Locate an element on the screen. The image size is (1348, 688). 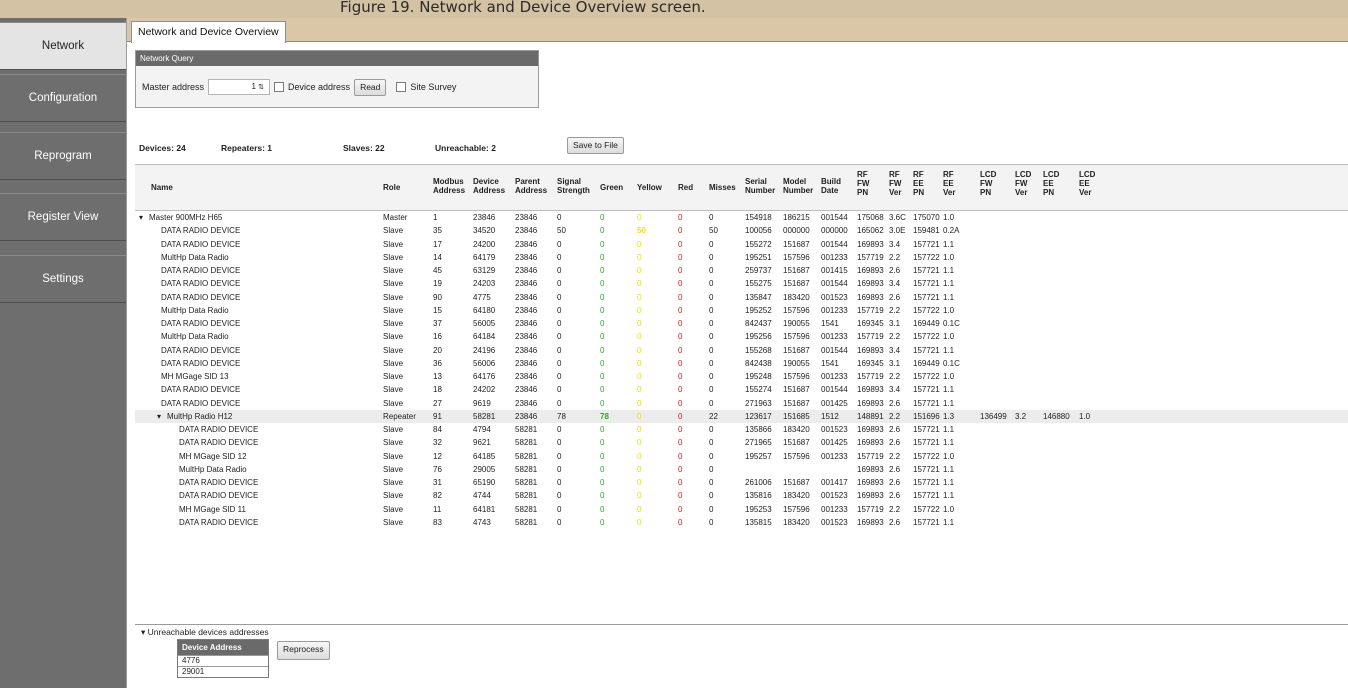
cell-green: 0 is located at coordinates (602, 297).